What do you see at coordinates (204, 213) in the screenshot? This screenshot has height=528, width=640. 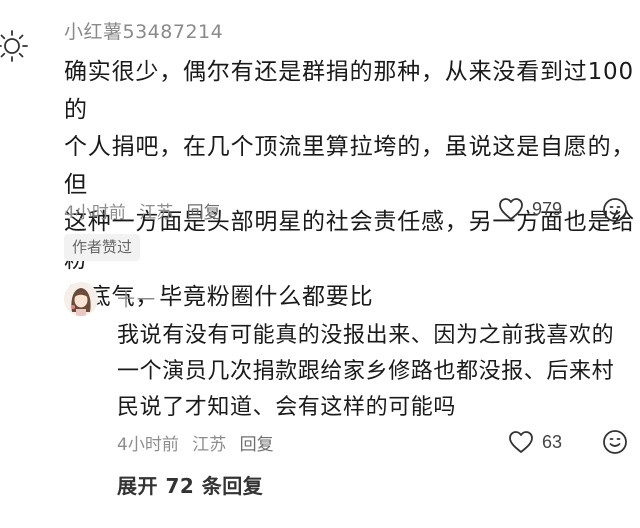 I see `comment-reply-button: 回复` at bounding box center [204, 213].